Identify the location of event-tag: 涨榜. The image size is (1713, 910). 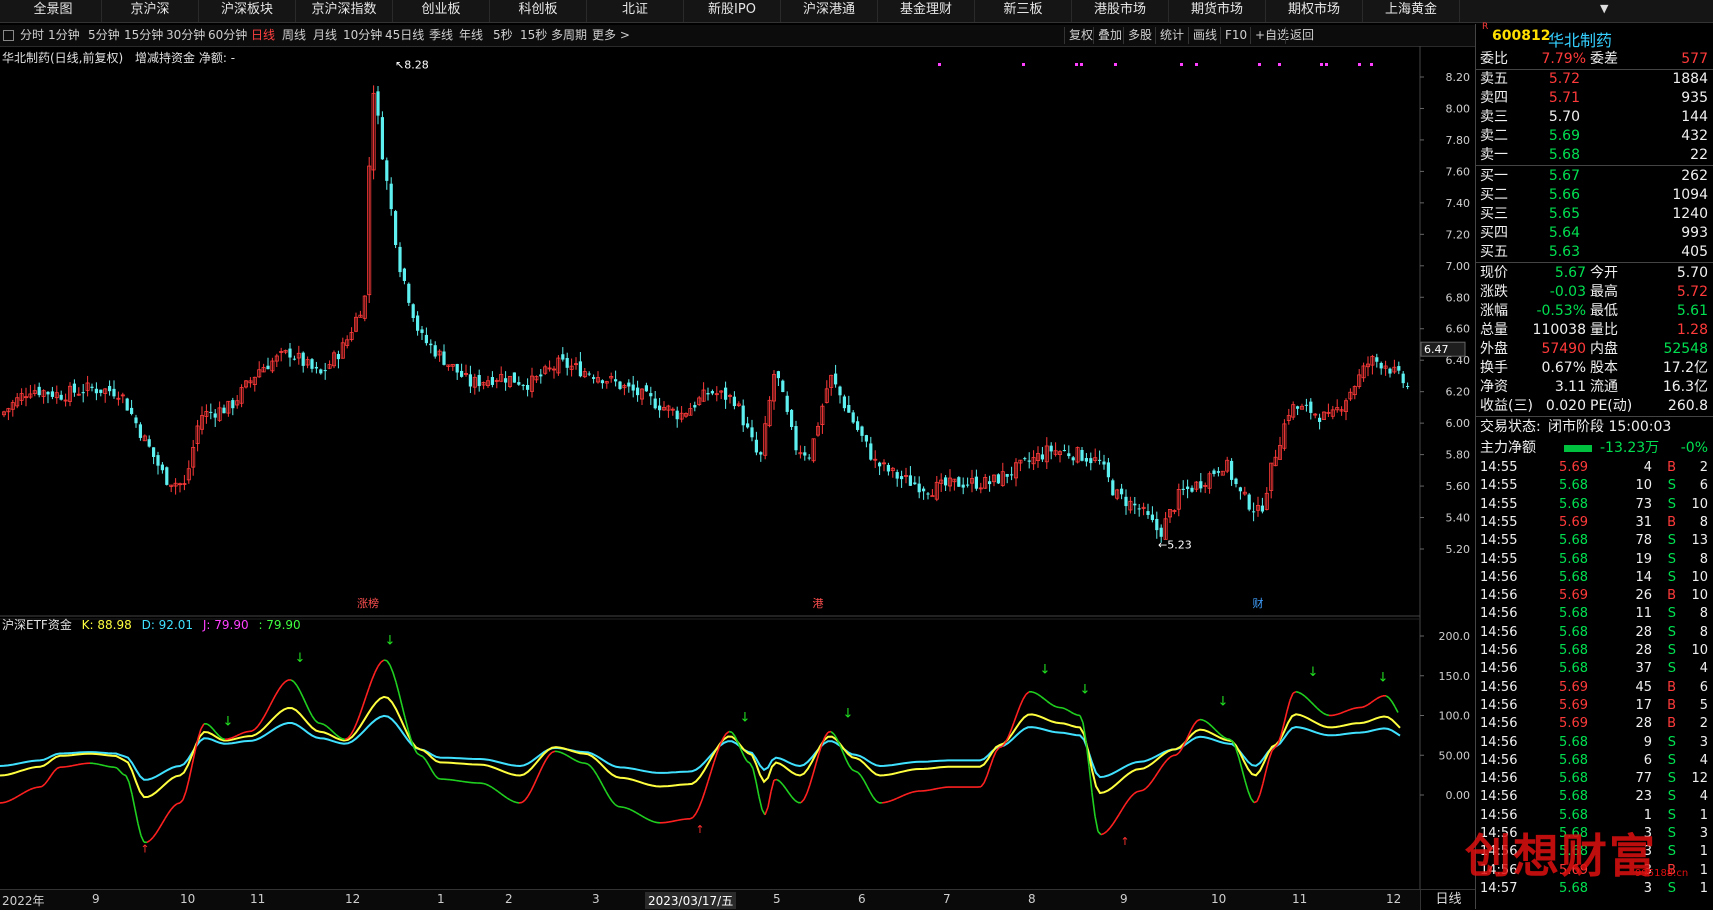
(368, 603).